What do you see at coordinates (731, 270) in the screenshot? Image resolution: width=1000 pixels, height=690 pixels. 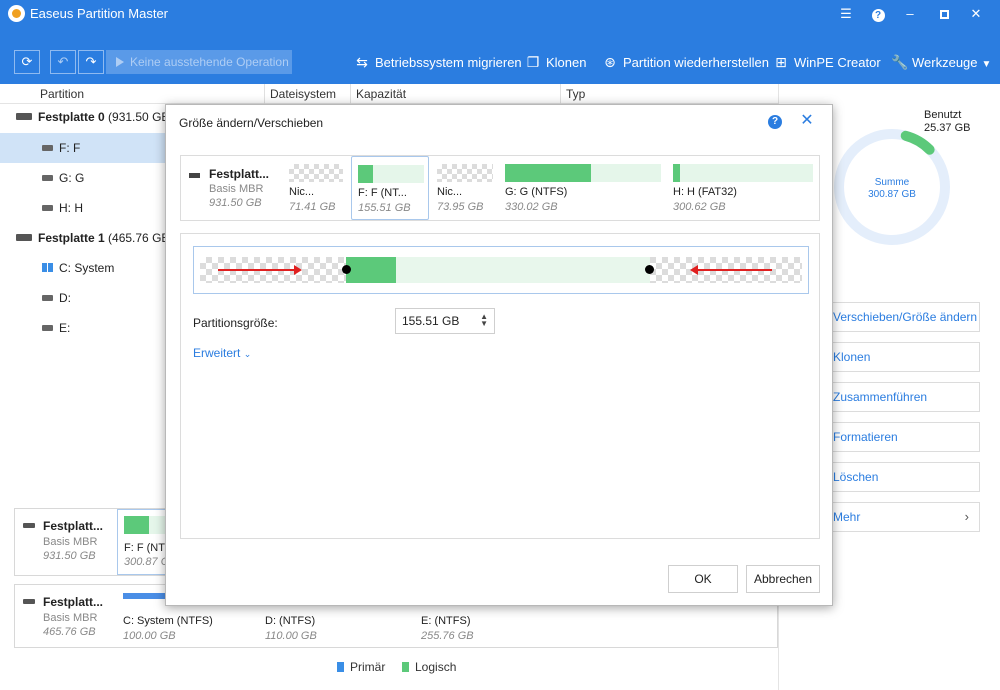 I see `arrow-left-icon` at bounding box center [731, 270].